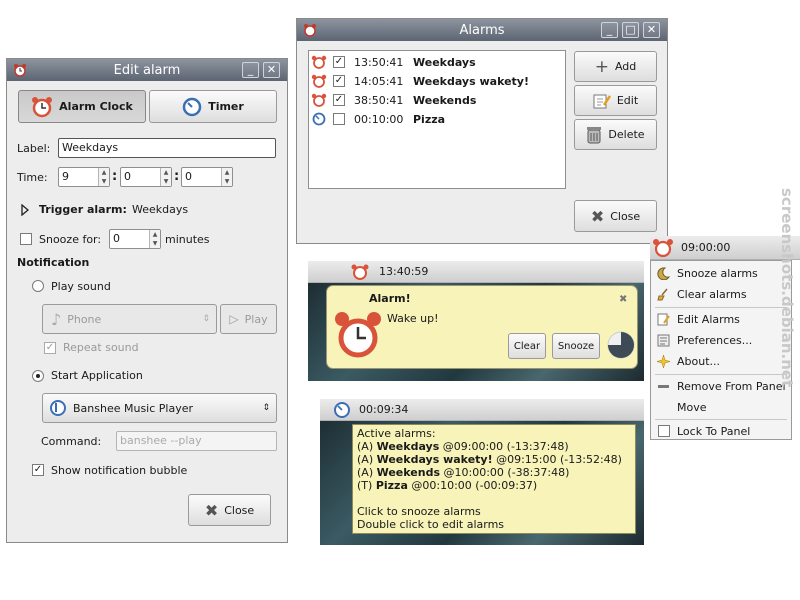  Describe the element at coordinates (119, 470) in the screenshot. I see `bubble-label: Show notification bubble` at that location.